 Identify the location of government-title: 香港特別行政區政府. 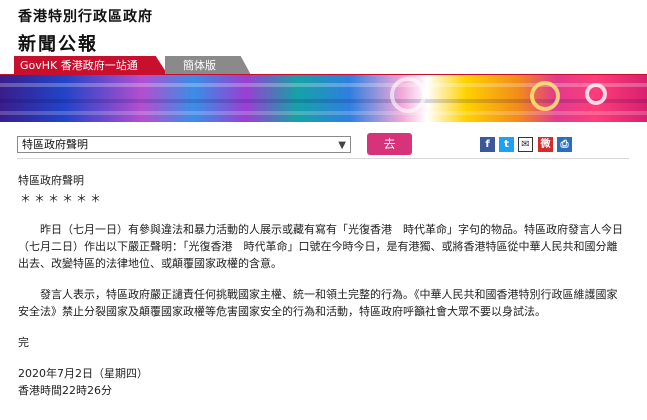
(85, 17).